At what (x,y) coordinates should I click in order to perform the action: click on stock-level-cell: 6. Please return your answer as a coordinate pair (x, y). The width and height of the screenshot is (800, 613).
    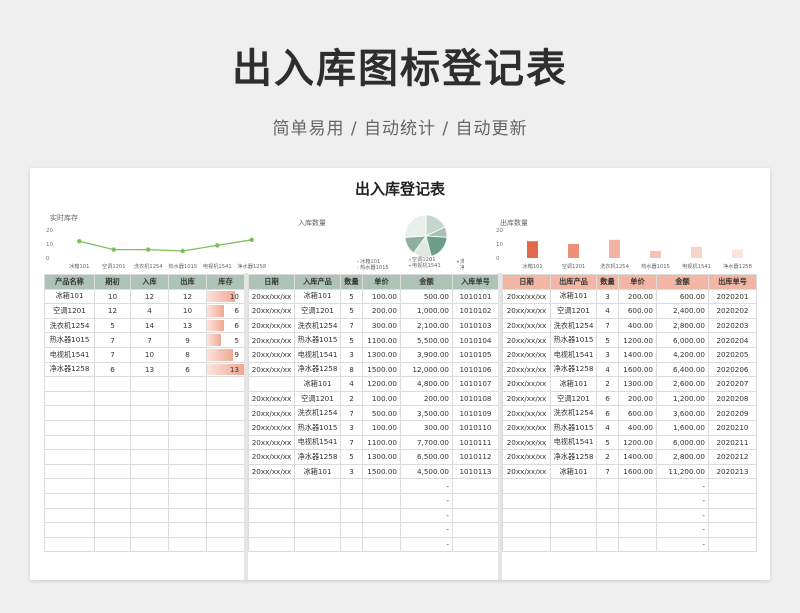
    Looking at the image, I should click on (225, 311).